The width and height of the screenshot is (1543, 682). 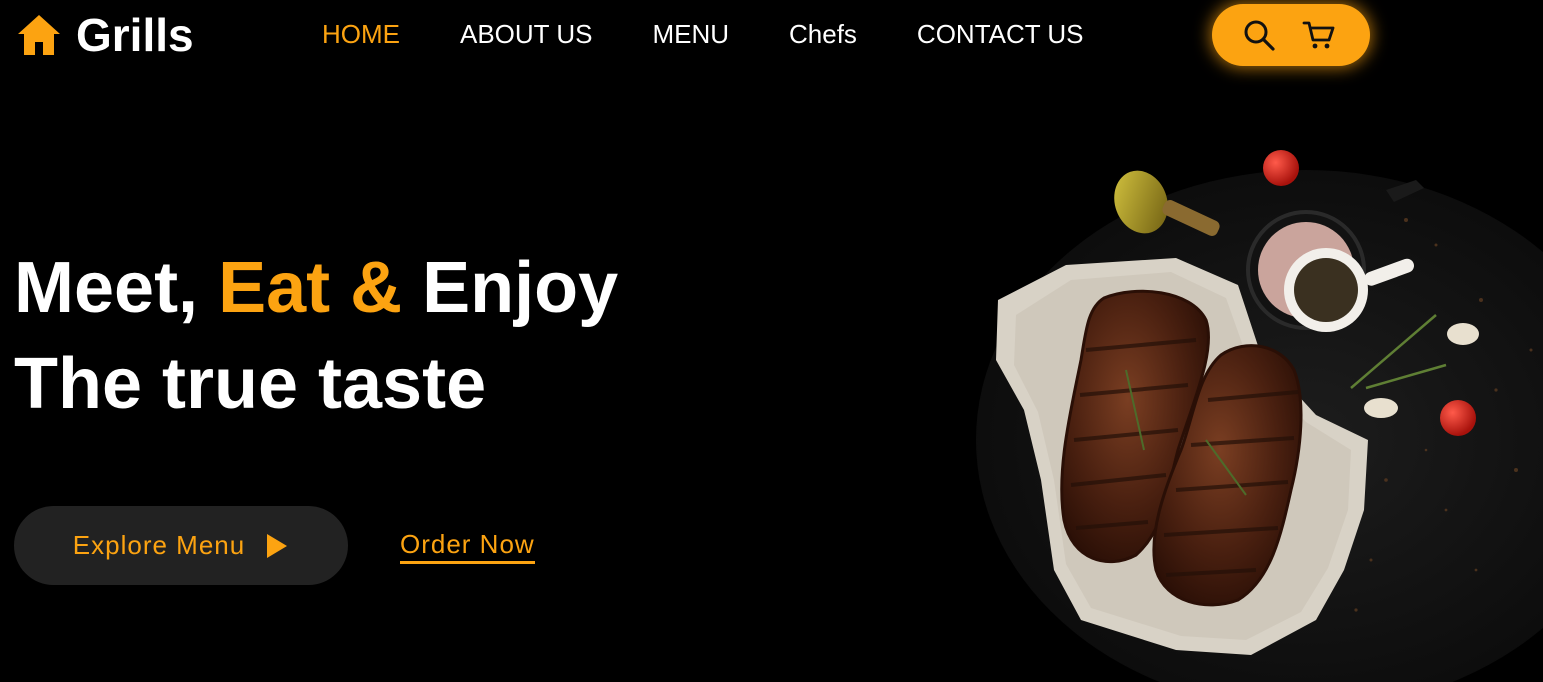 I want to click on hero-word-enjoy: Enjoy, so click(x=520, y=288).